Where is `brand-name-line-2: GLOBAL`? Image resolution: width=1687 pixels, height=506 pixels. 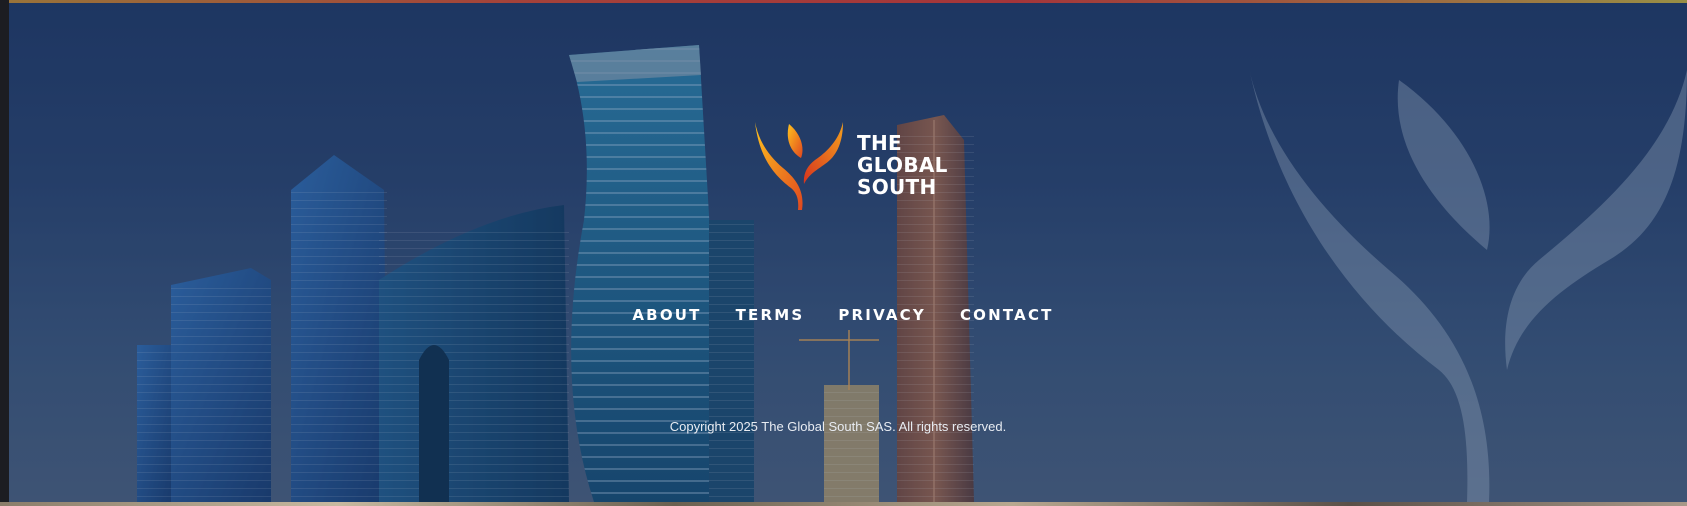 brand-name-line-2: GLOBAL is located at coordinates (902, 165).